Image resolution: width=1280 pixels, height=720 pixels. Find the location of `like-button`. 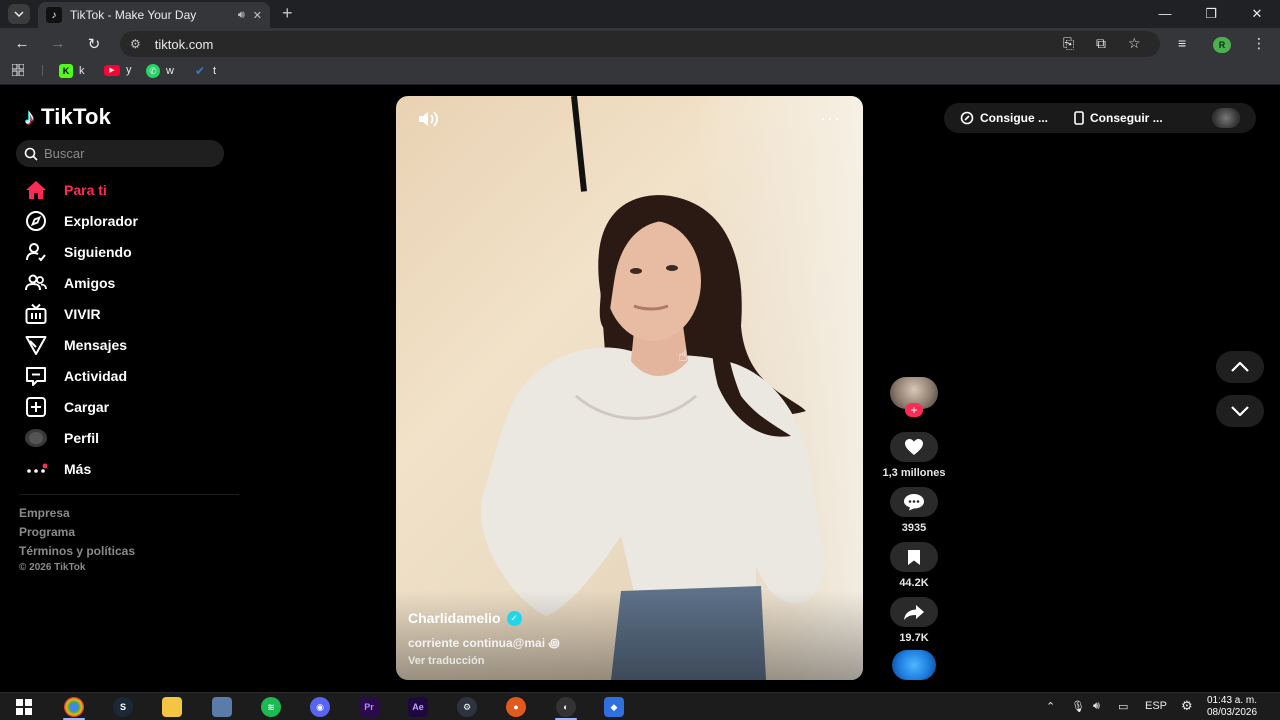

like-button is located at coordinates (914, 447).